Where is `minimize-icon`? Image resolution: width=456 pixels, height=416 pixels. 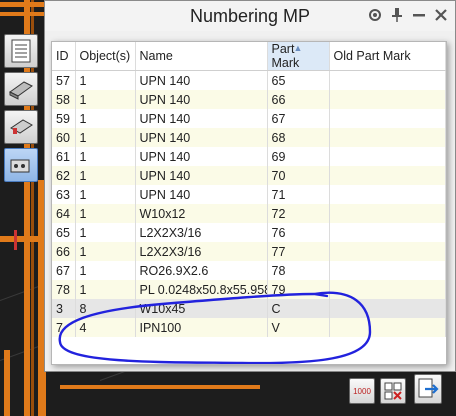 minimize-icon is located at coordinates (419, 15).